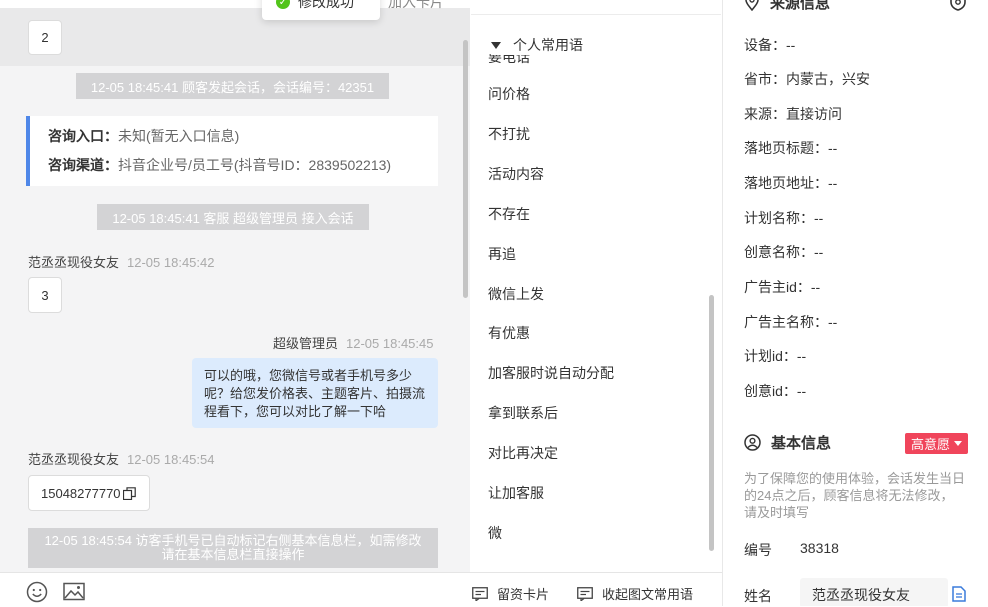 This screenshot has height=607, width=988. I want to click on source-info-row: 省市：内蒙古，兴安, so click(807, 79).